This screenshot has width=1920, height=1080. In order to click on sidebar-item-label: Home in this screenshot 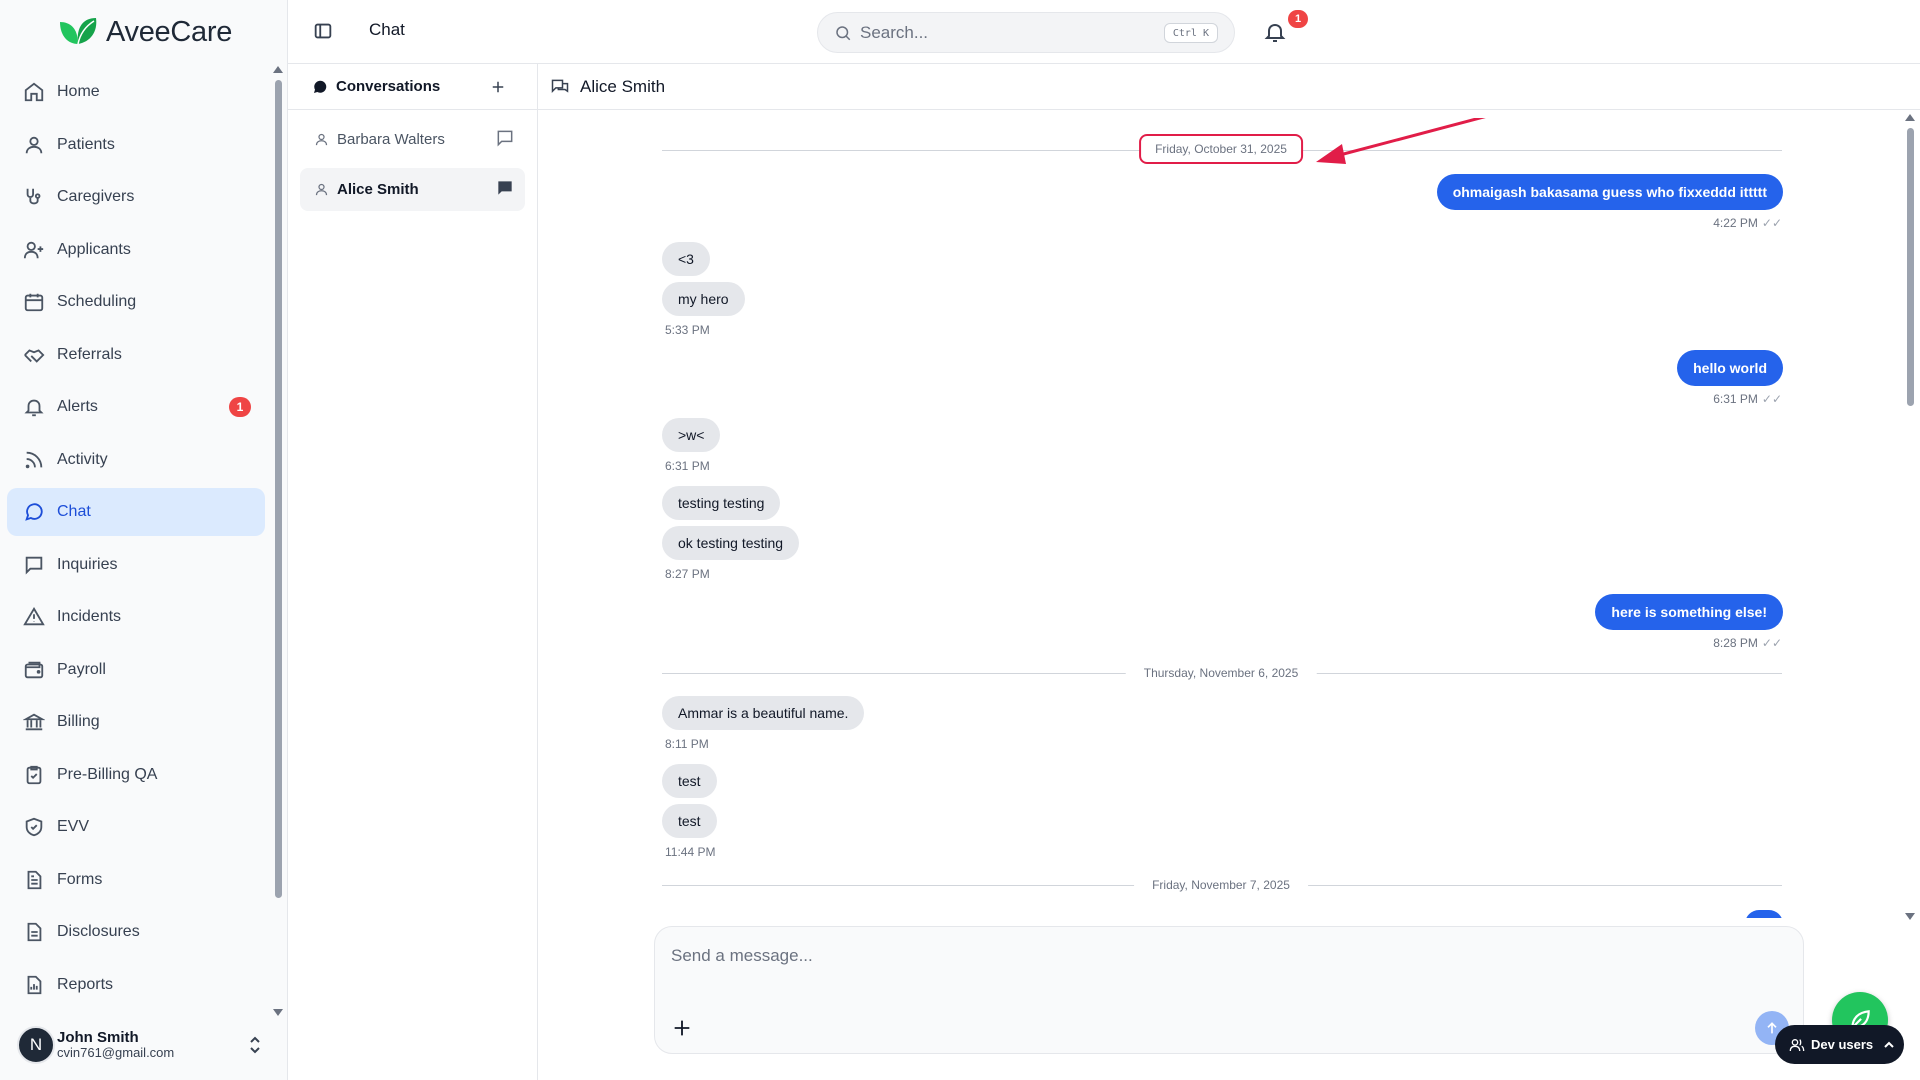, I will do `click(78, 91)`.